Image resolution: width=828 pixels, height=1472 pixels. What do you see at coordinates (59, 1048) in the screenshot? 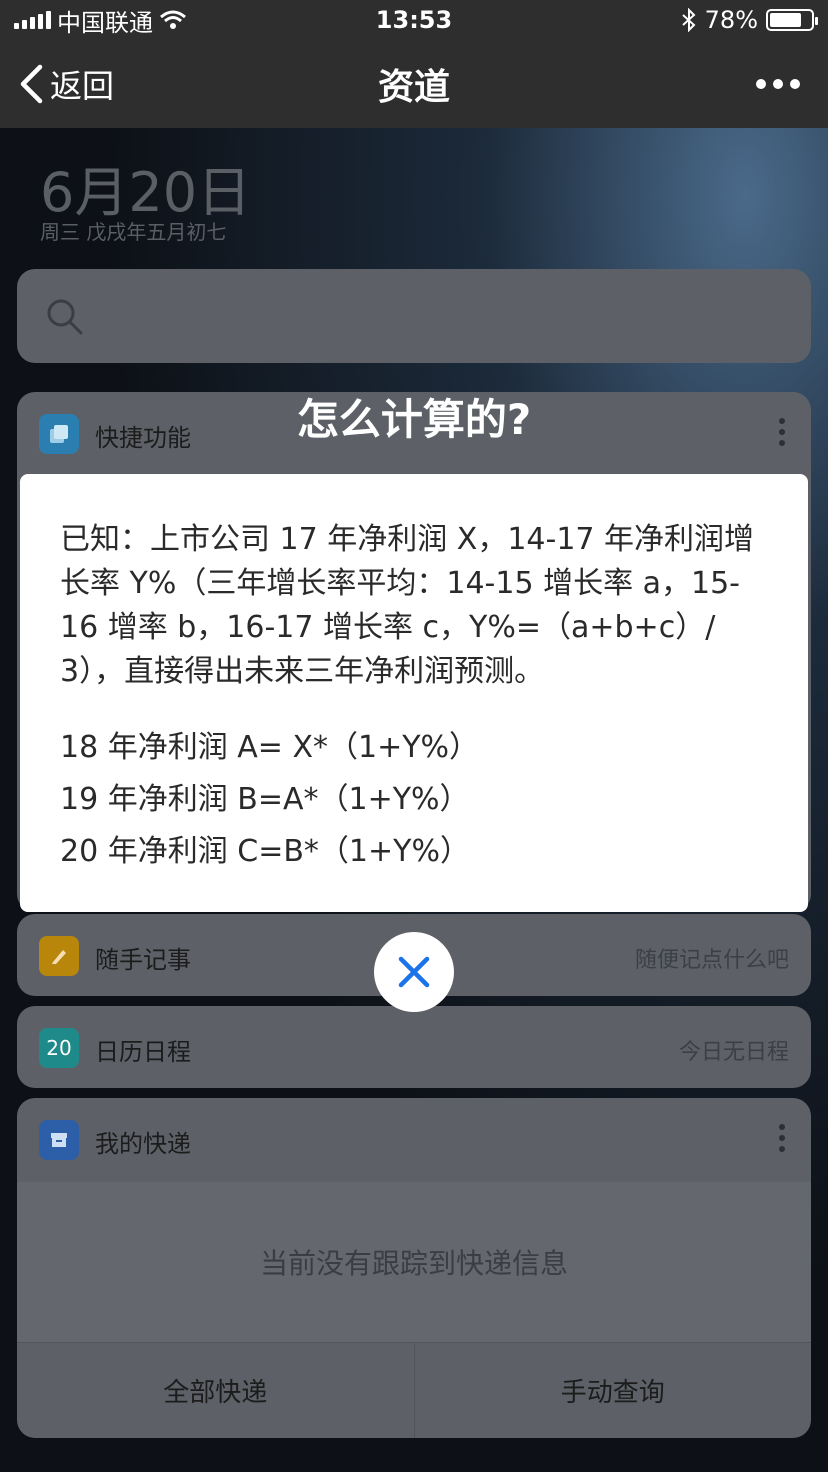
I see `calendar-icon: 20` at bounding box center [59, 1048].